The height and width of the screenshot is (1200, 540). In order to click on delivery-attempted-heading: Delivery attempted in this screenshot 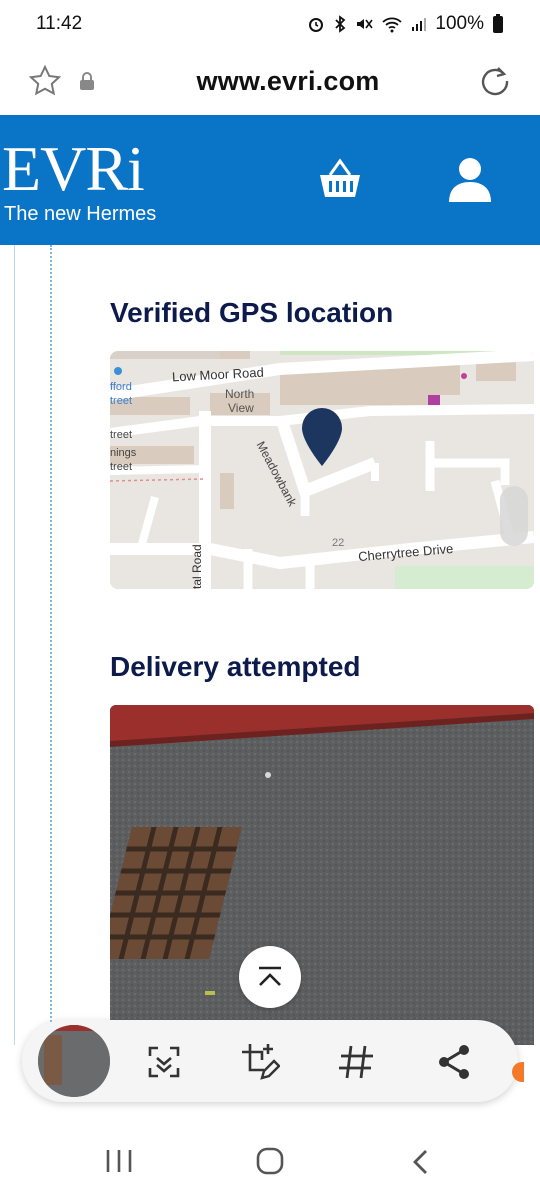, I will do `click(235, 666)`.